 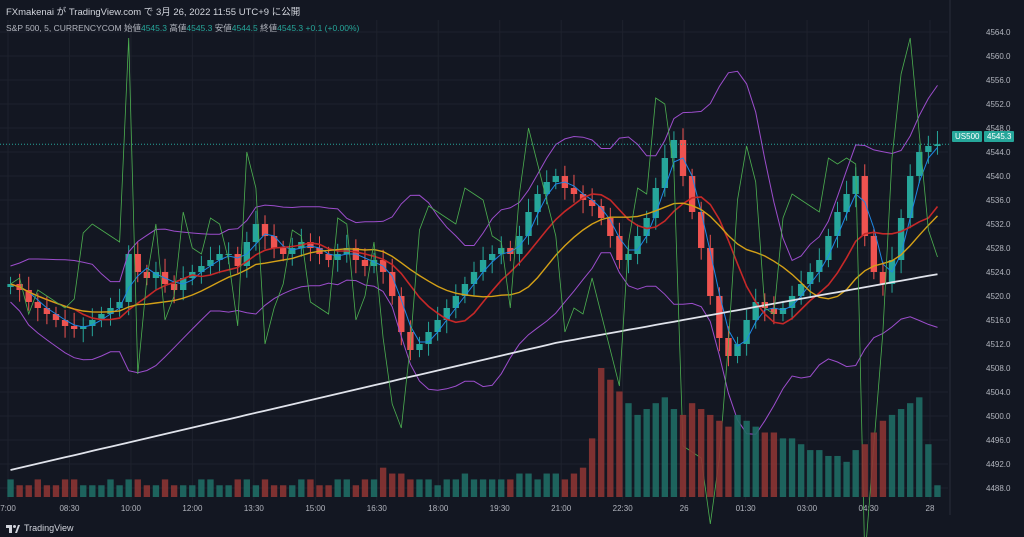 I want to click on high-value: 4545.3, so click(x=199, y=28).